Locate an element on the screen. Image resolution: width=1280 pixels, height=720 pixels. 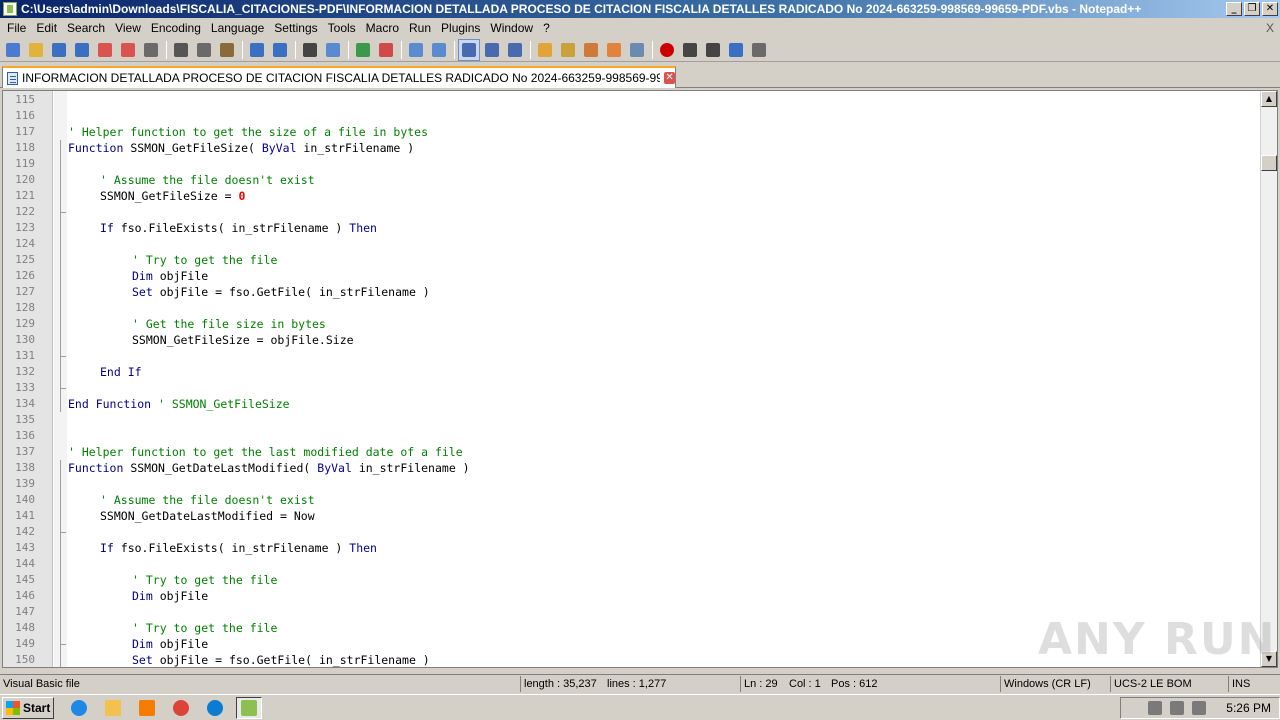
menu-macro: Macro is located at coordinates (382, 28).